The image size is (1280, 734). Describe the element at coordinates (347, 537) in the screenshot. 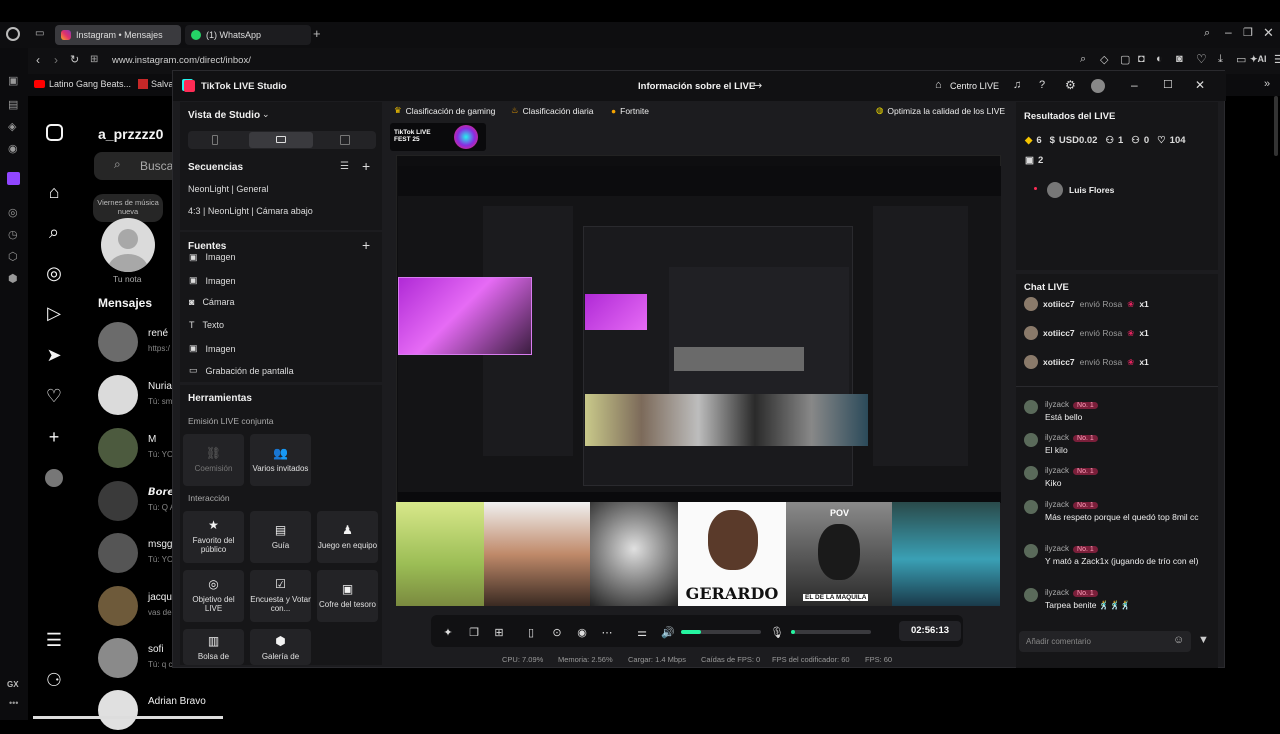

I see `team-game-tool: ♟ Juego en equipo` at that location.